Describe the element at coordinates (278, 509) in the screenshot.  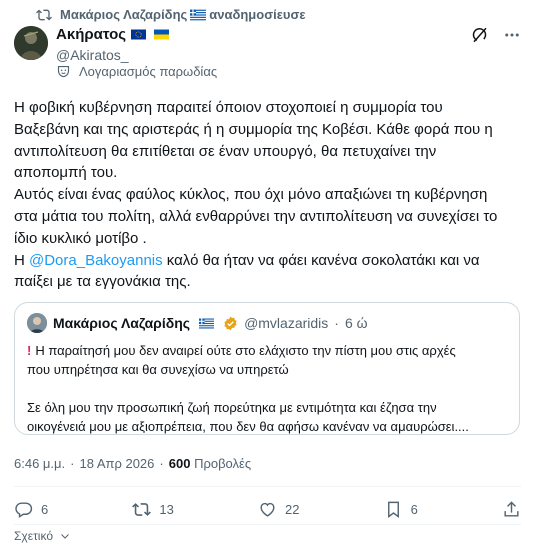
I see `like-button: 22` at that location.